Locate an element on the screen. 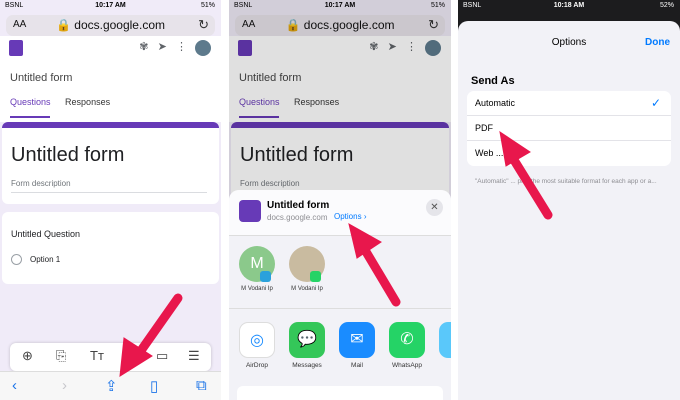 Image resolution: width=680 pixels, height=400 pixels. arrow-options-head is located at coordinates (365, 241).